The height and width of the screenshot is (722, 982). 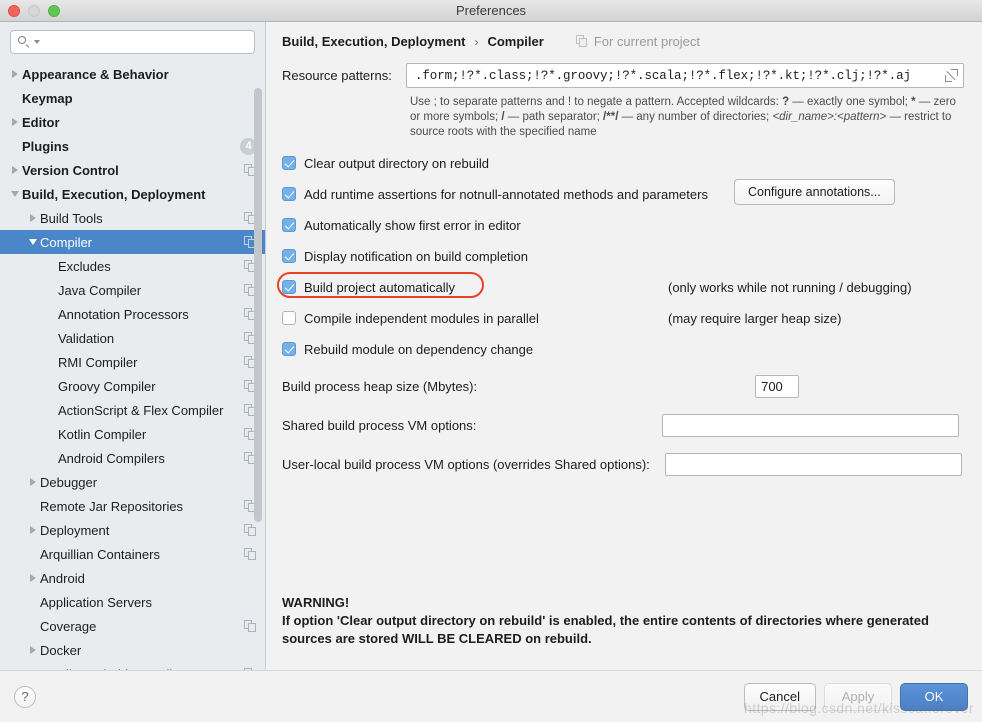 What do you see at coordinates (54, 11) in the screenshot?
I see `zoom-window-button` at bounding box center [54, 11].